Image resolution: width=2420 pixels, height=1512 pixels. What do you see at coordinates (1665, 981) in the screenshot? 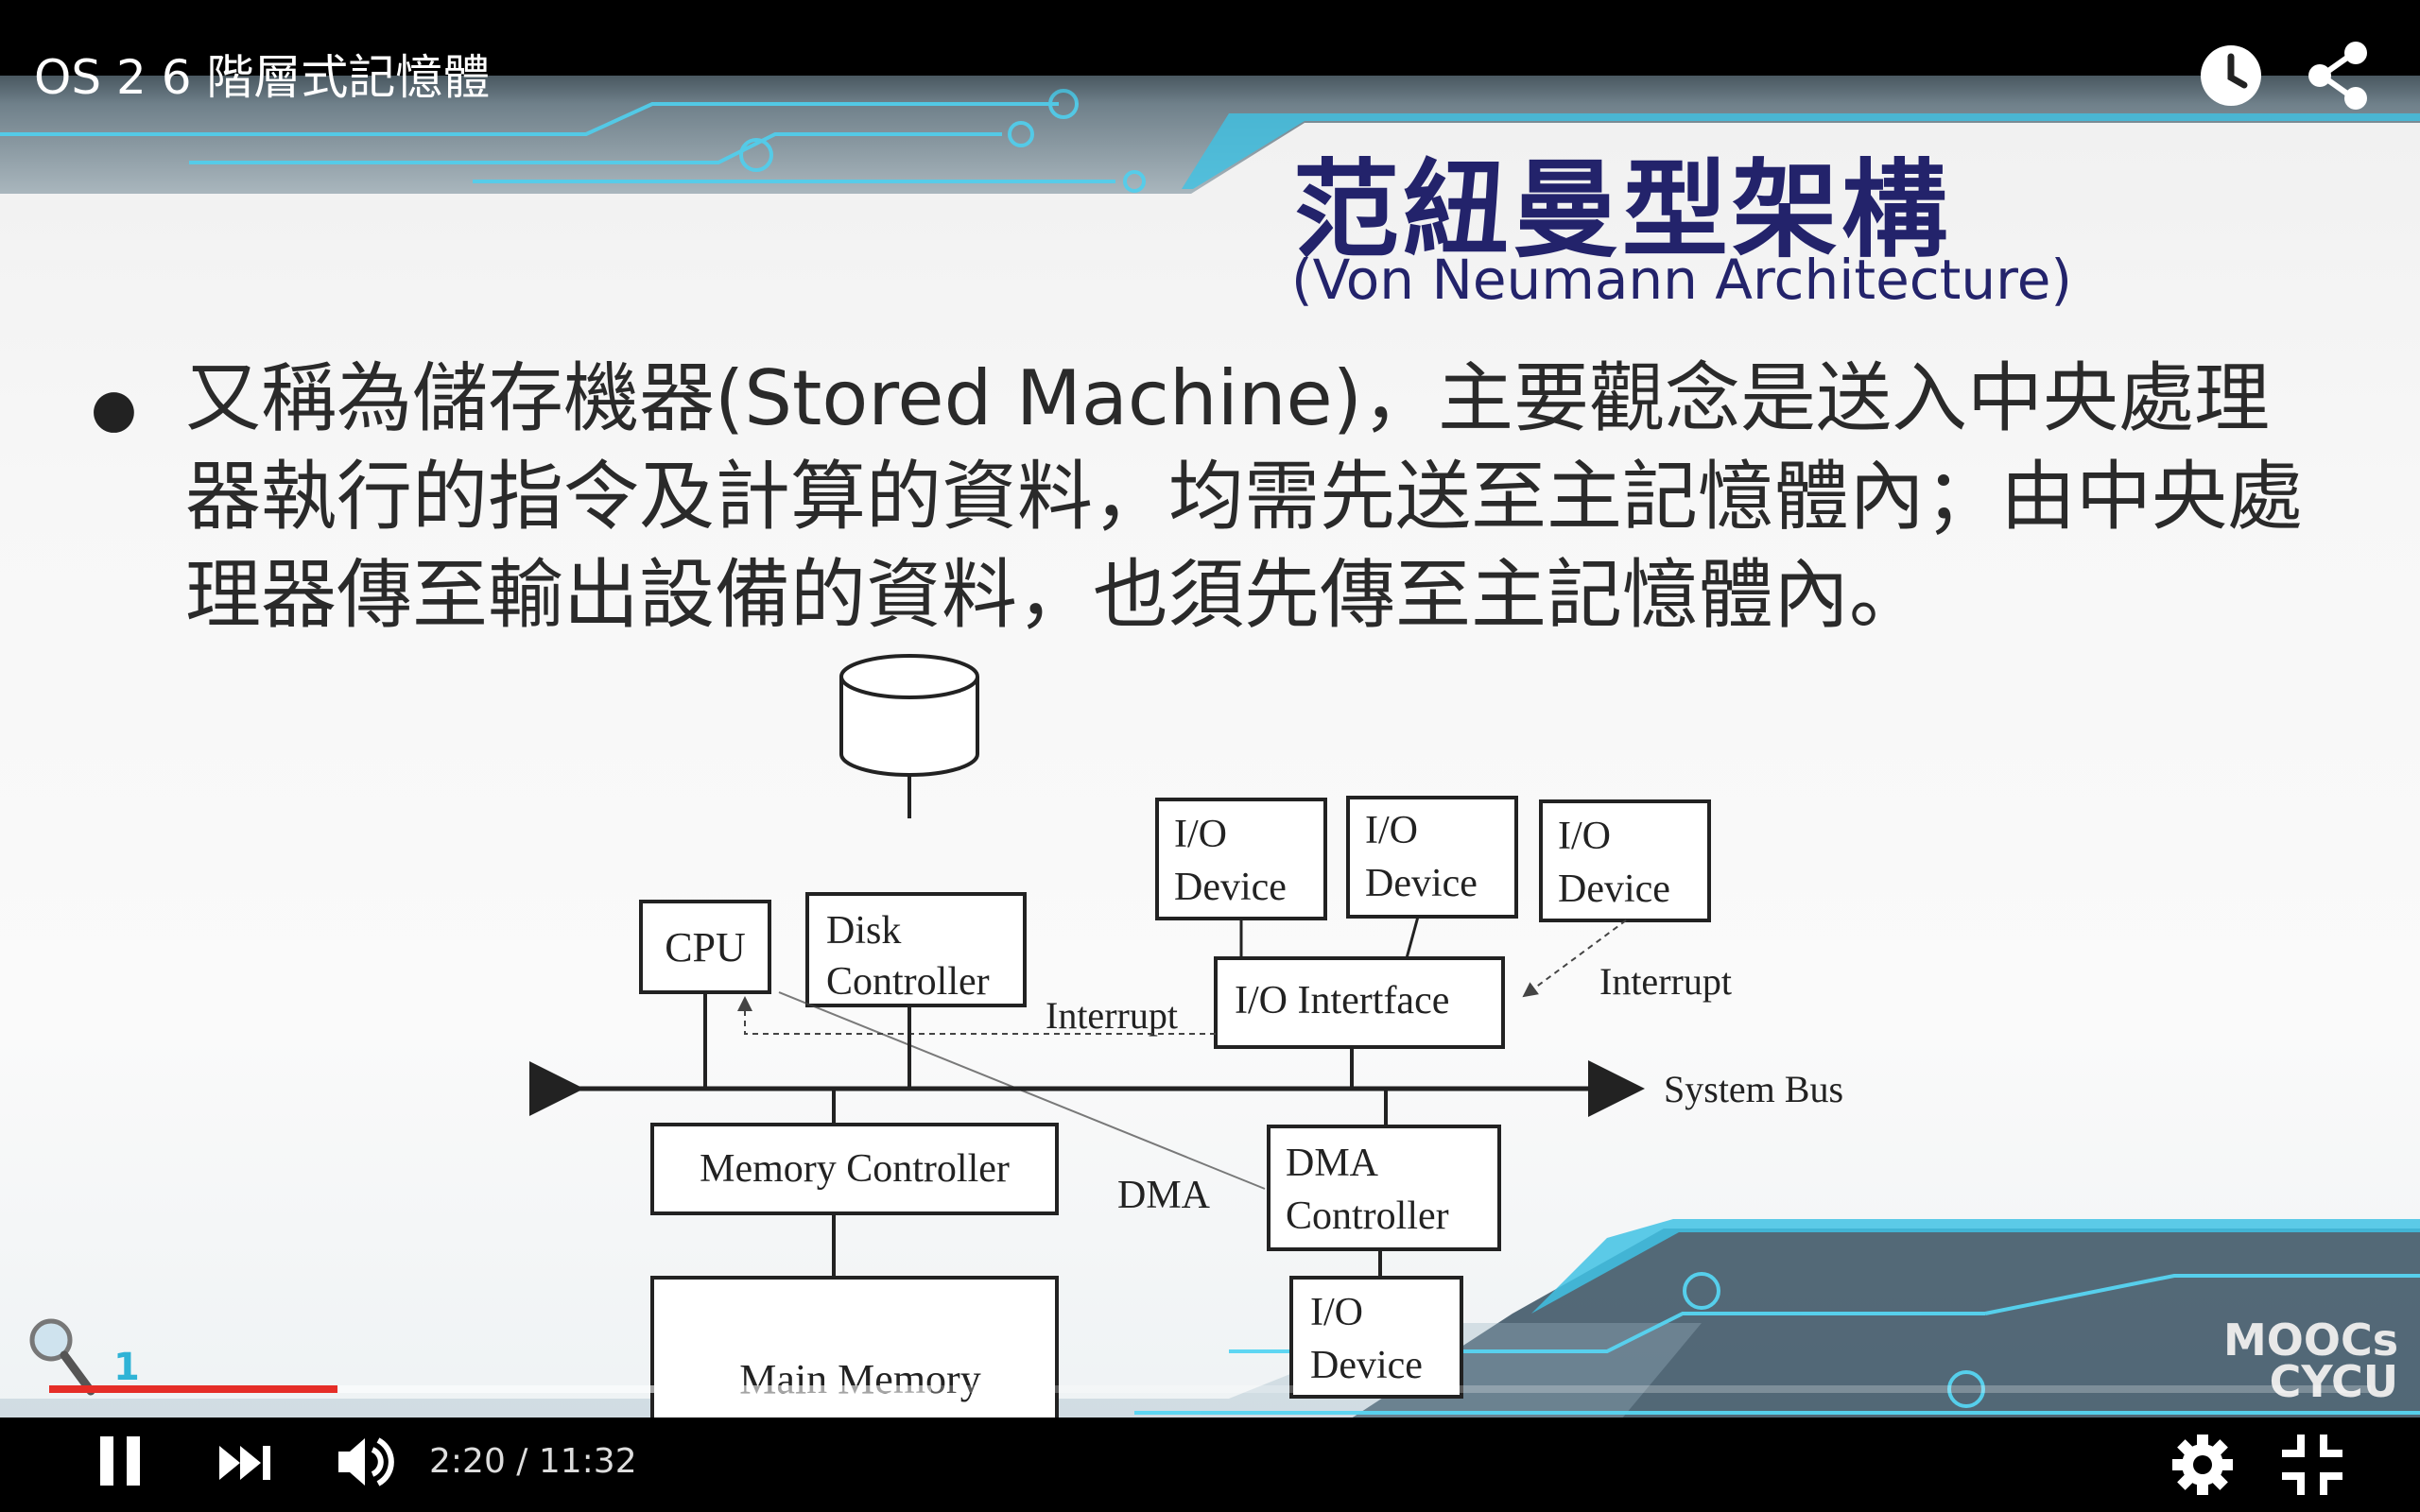
I see `interrupt-right-label: Interrupt` at bounding box center [1665, 981].